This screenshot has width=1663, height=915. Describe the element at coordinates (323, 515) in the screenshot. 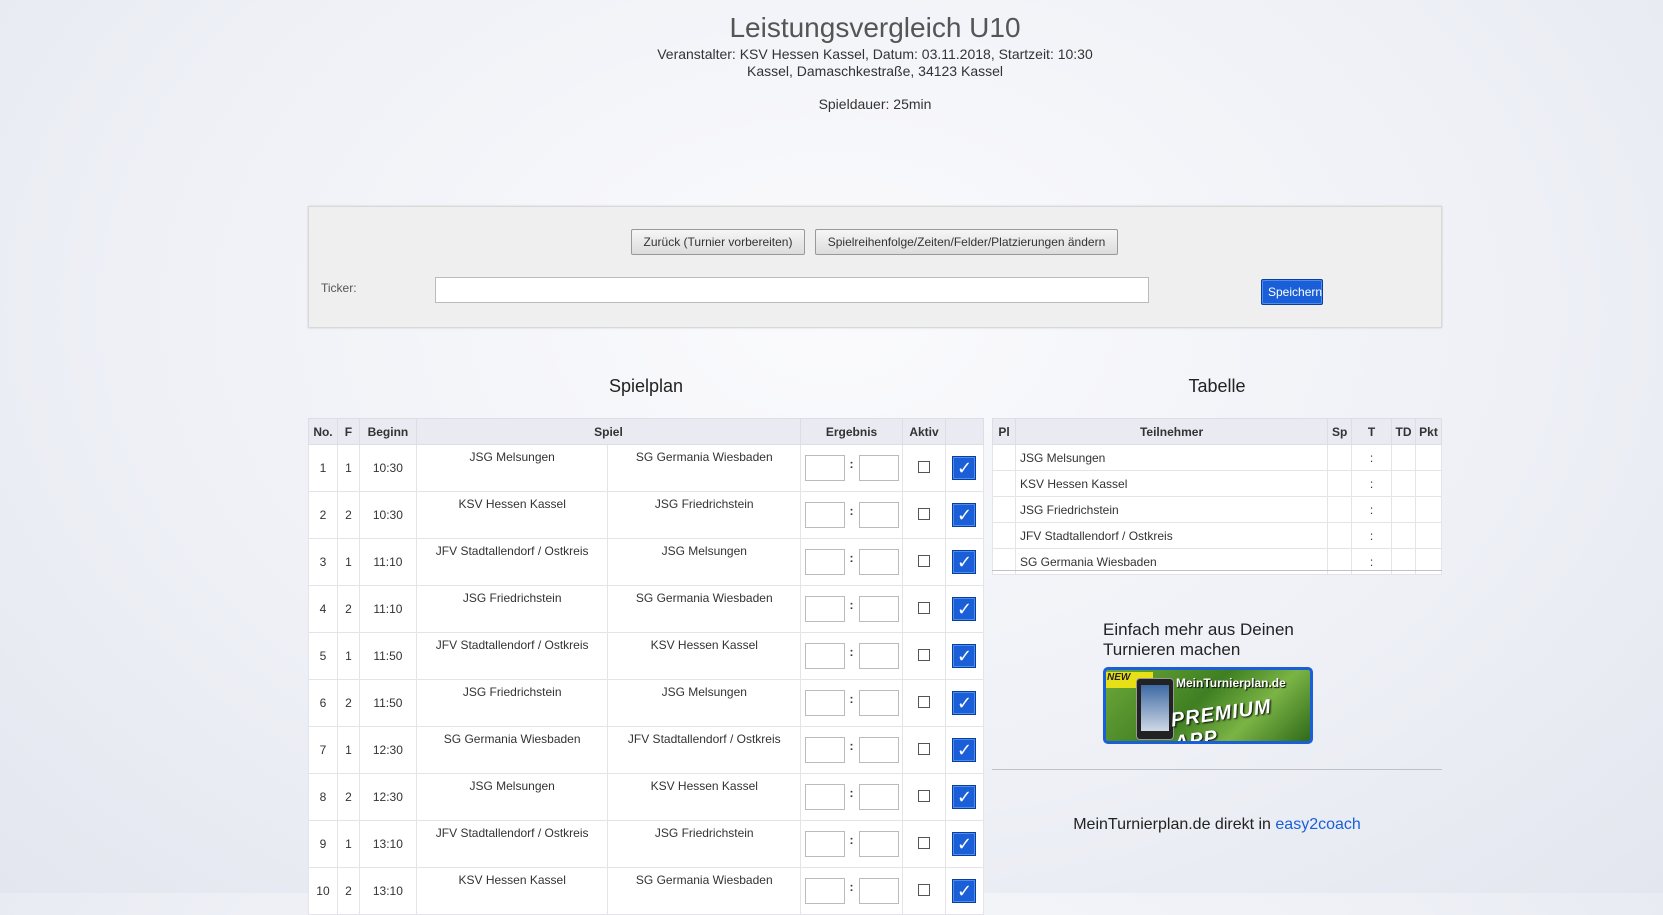

I see `match-number: 2` at that location.